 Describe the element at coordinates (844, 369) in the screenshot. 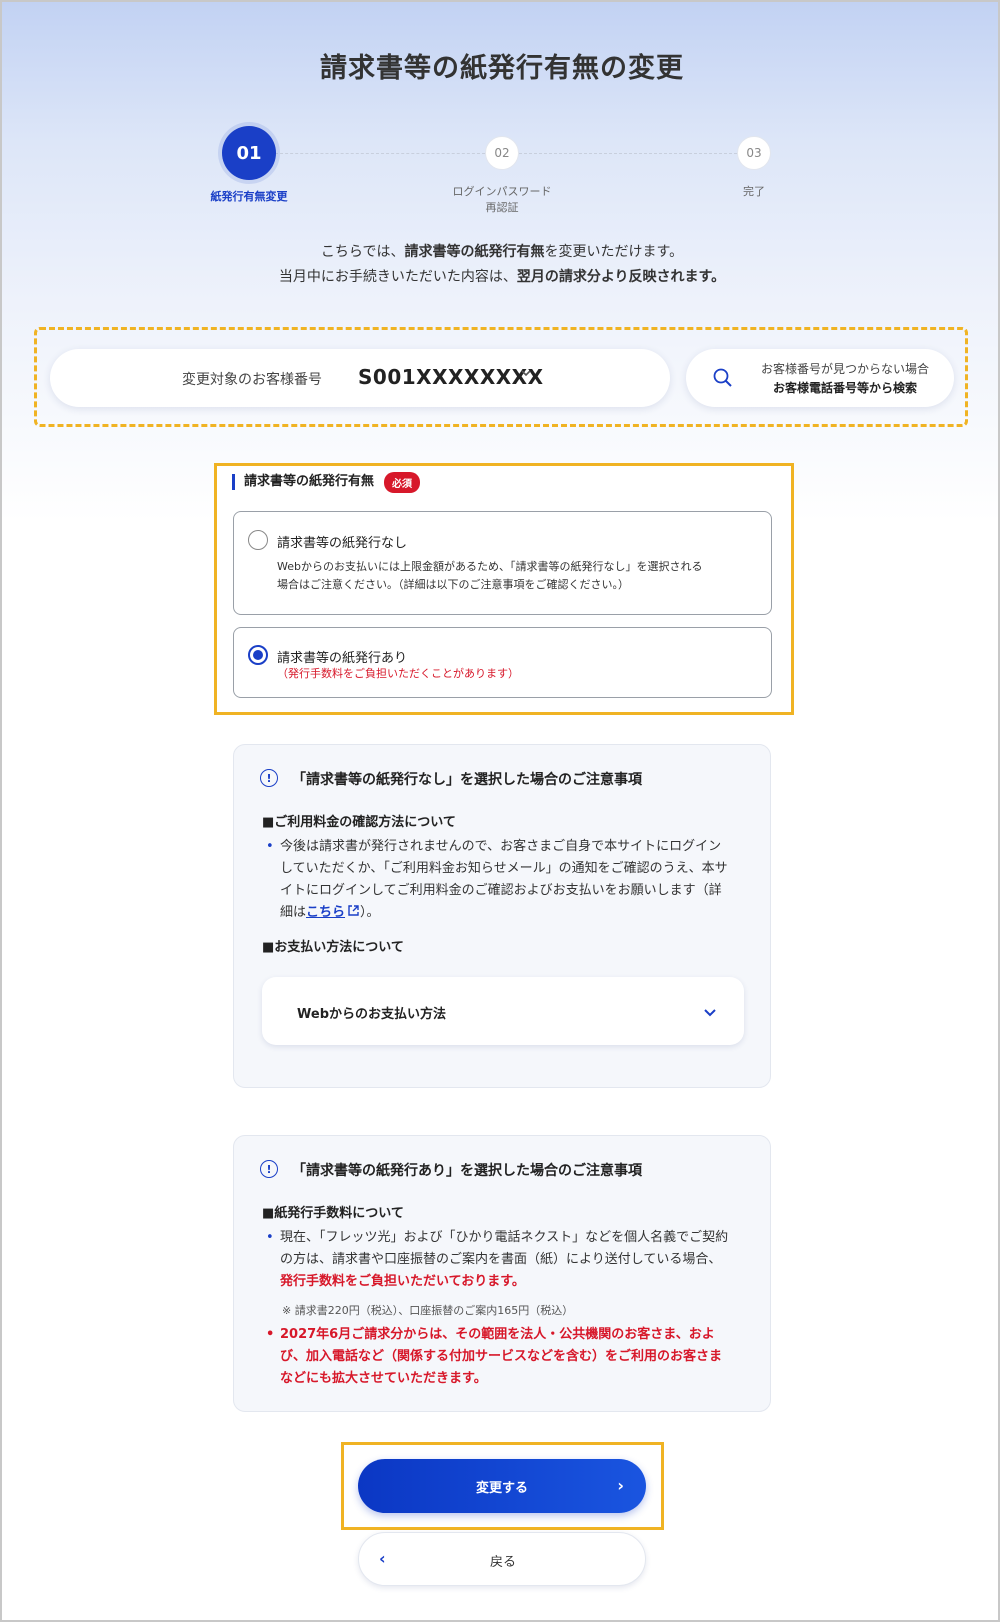

I see `search-hint: お客様番号が見つからない場合` at that location.